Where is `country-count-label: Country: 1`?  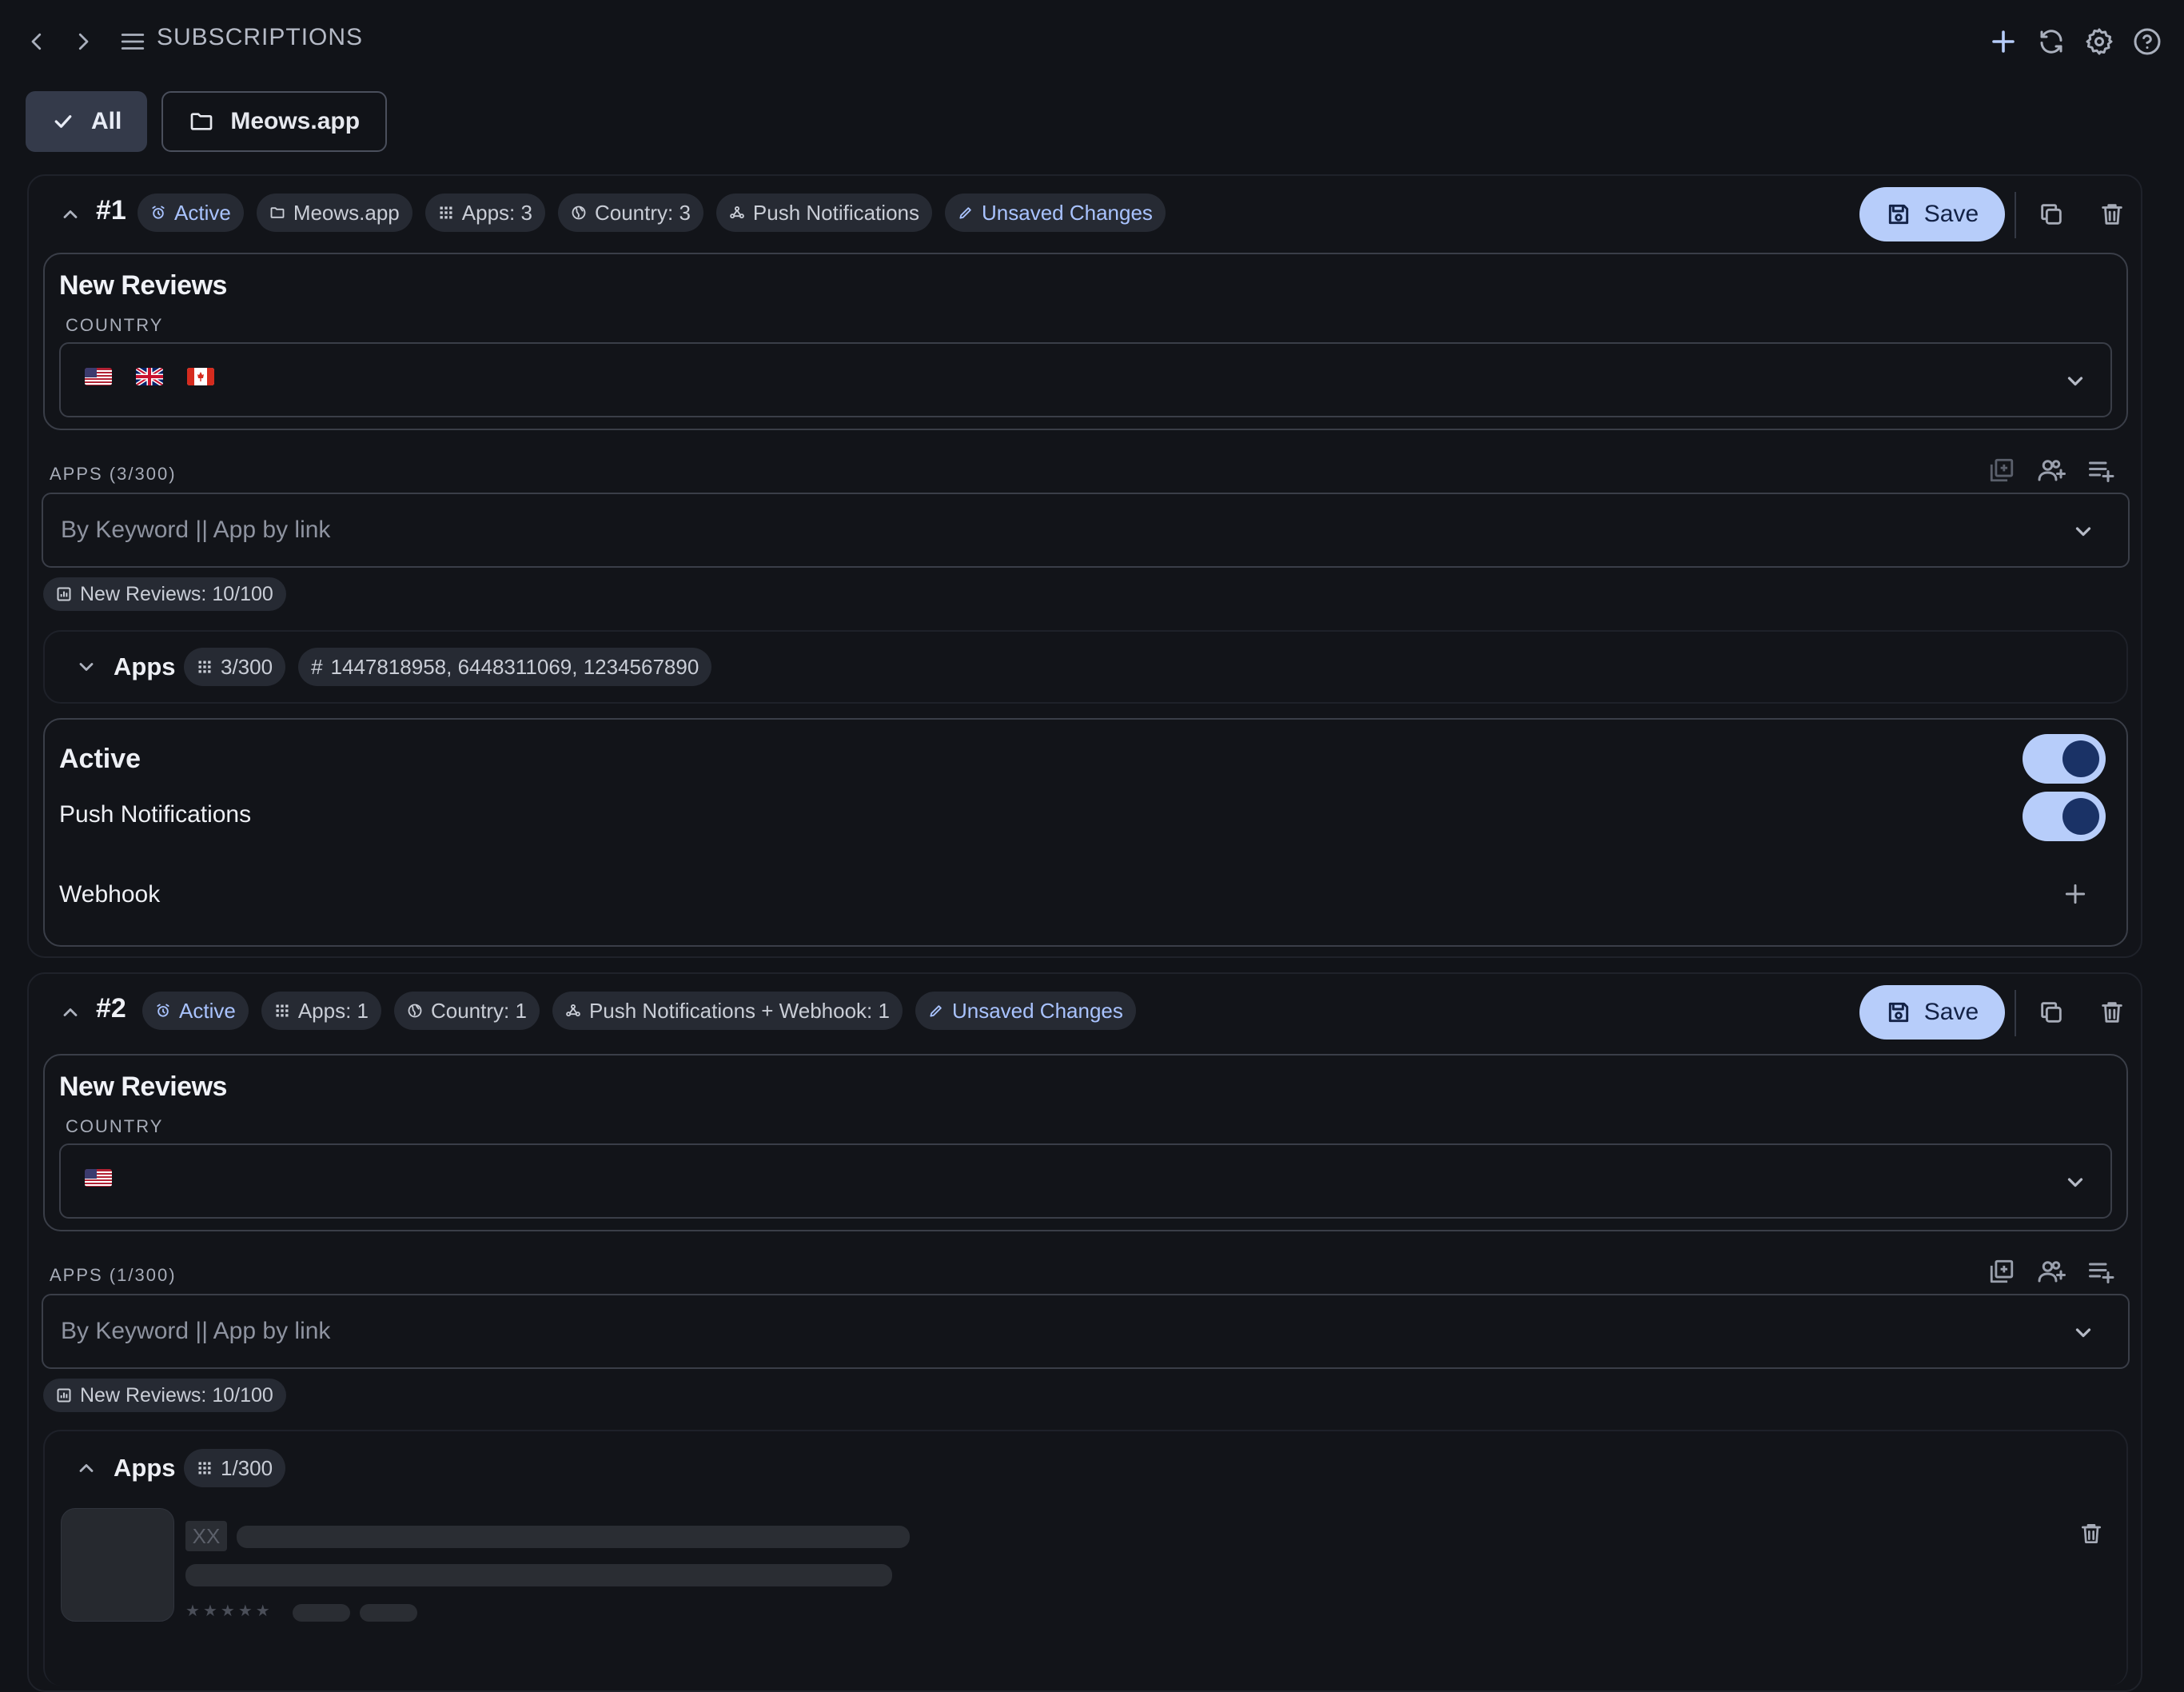
country-count-label: Country: 1 is located at coordinates (478, 1010).